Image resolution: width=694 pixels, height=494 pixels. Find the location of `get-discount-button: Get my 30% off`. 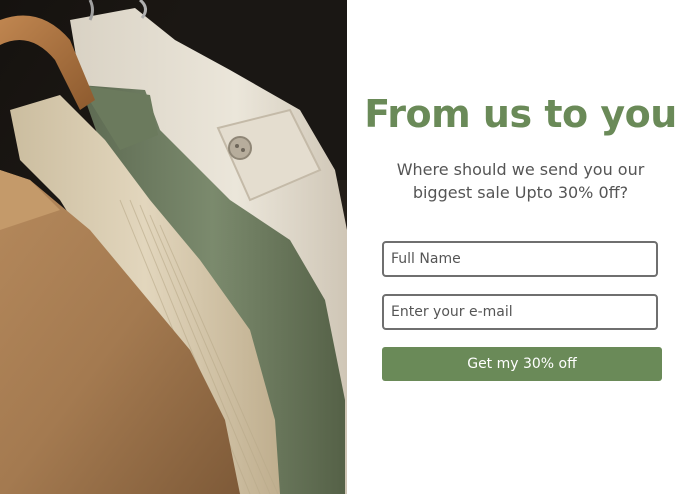

get-discount-button: Get my 30% off is located at coordinates (522, 364).